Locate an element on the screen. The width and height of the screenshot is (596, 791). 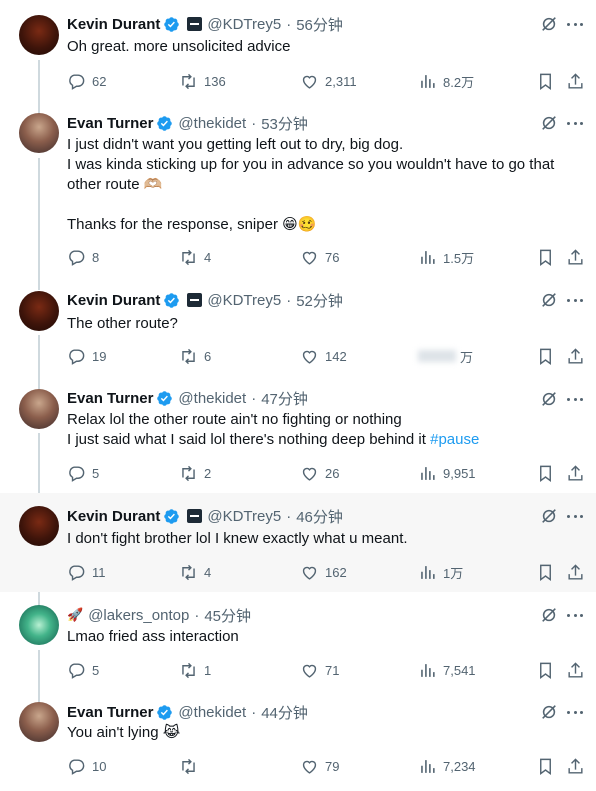
bookmark-icon is located at coordinates (545, 670).